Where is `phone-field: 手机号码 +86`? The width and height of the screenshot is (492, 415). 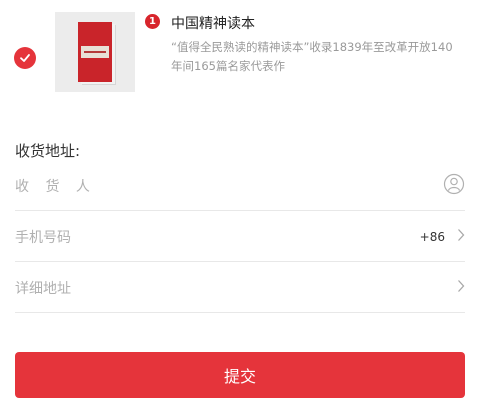 phone-field: 手机号码 +86 is located at coordinates (240, 236).